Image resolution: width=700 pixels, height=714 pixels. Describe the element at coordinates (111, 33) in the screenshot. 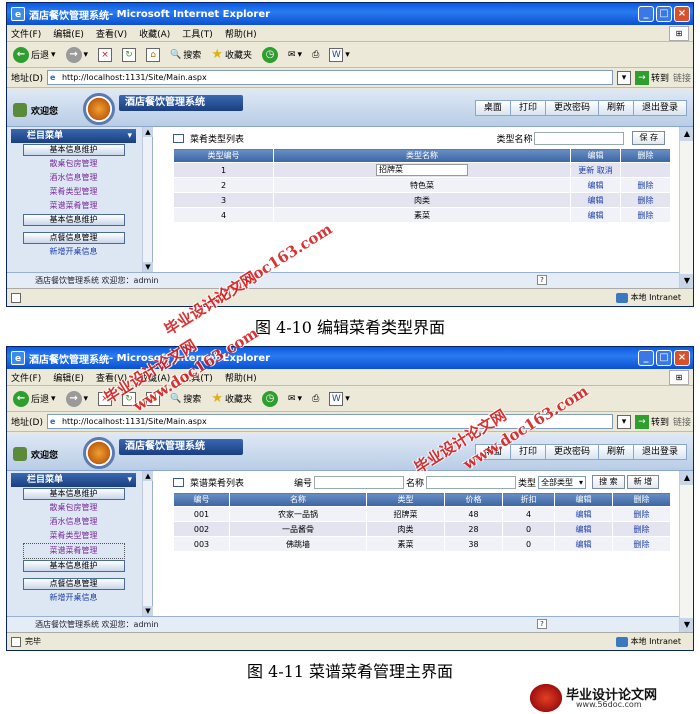

I see `menu-view: 查看(V)` at that location.